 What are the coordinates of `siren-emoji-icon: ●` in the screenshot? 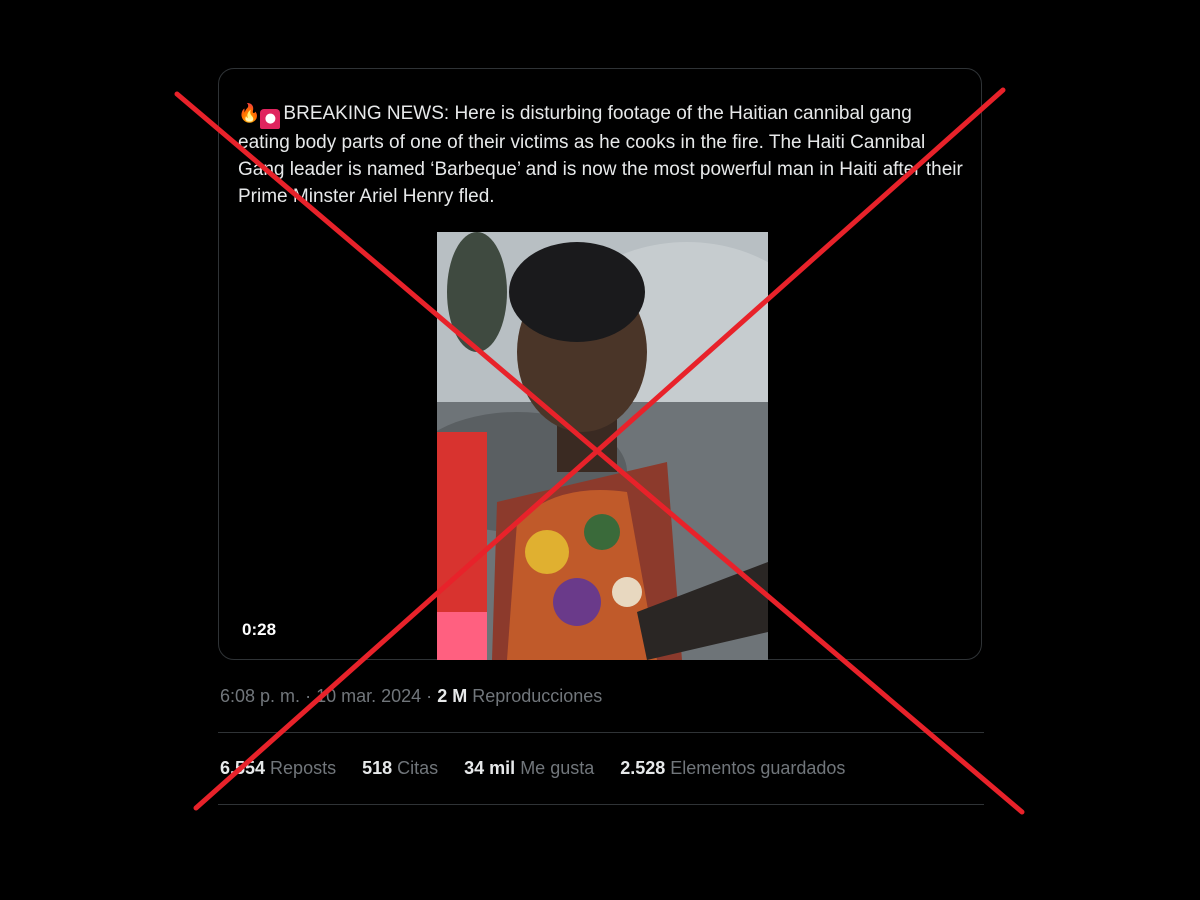 It's located at (270, 119).